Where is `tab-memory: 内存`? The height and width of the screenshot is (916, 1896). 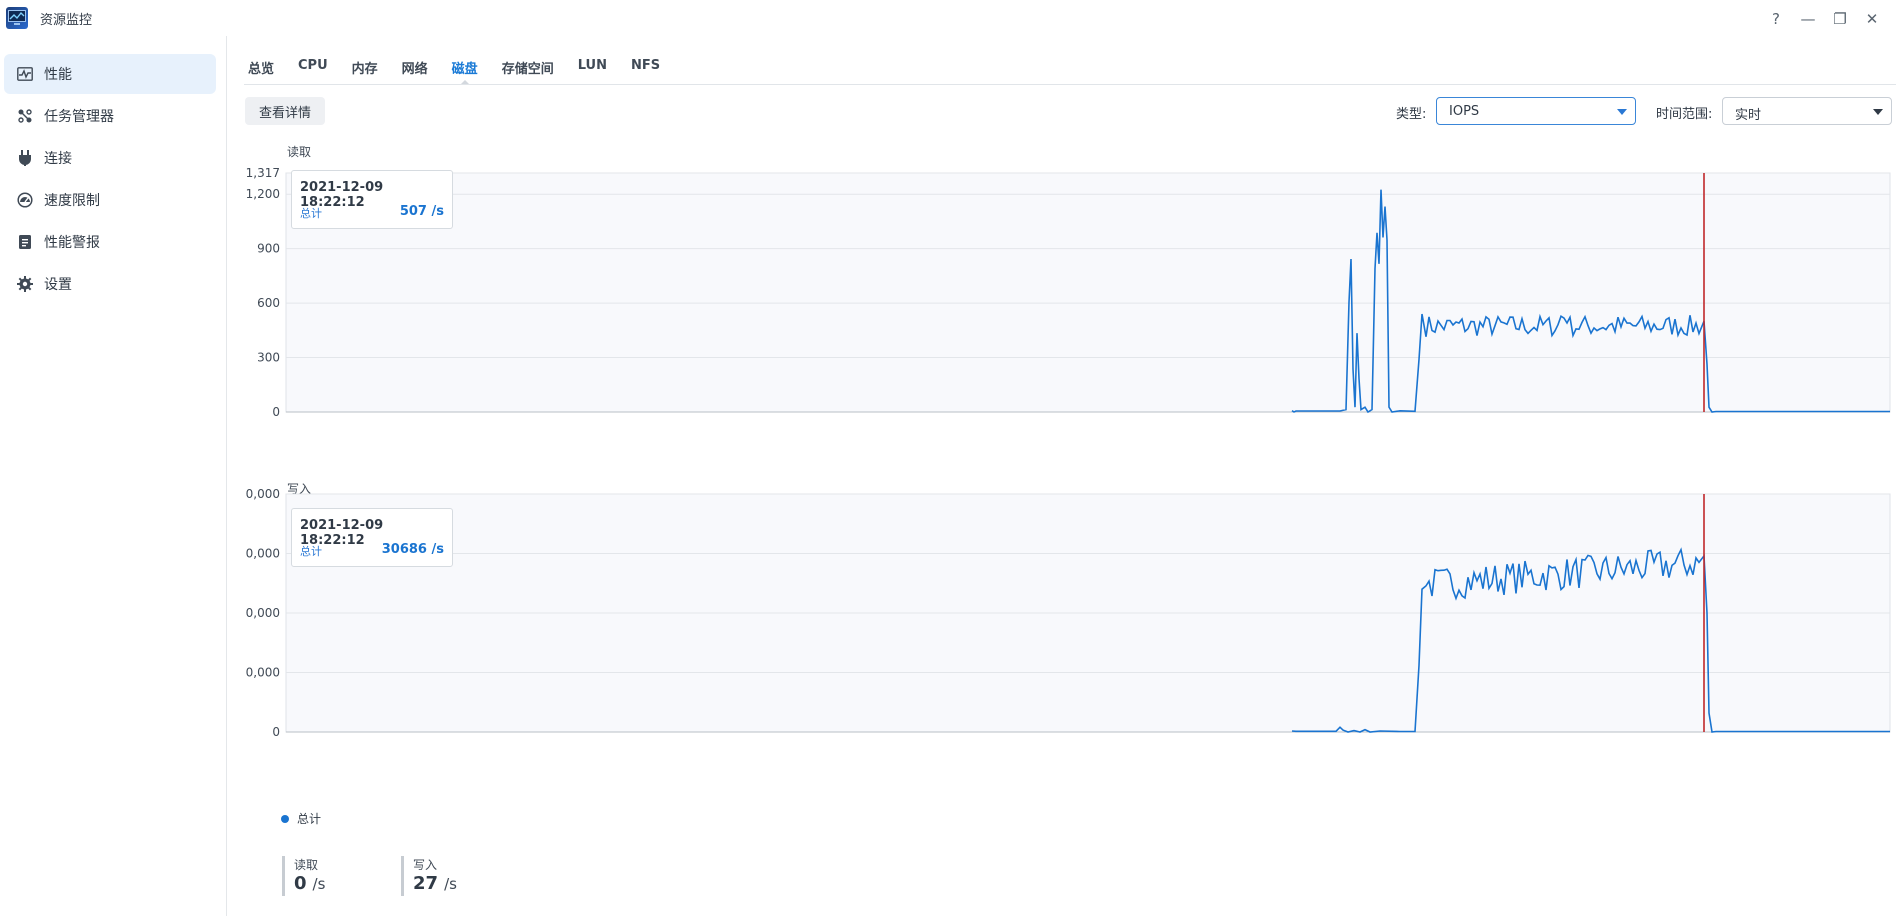 tab-memory: 内存 is located at coordinates (365, 67).